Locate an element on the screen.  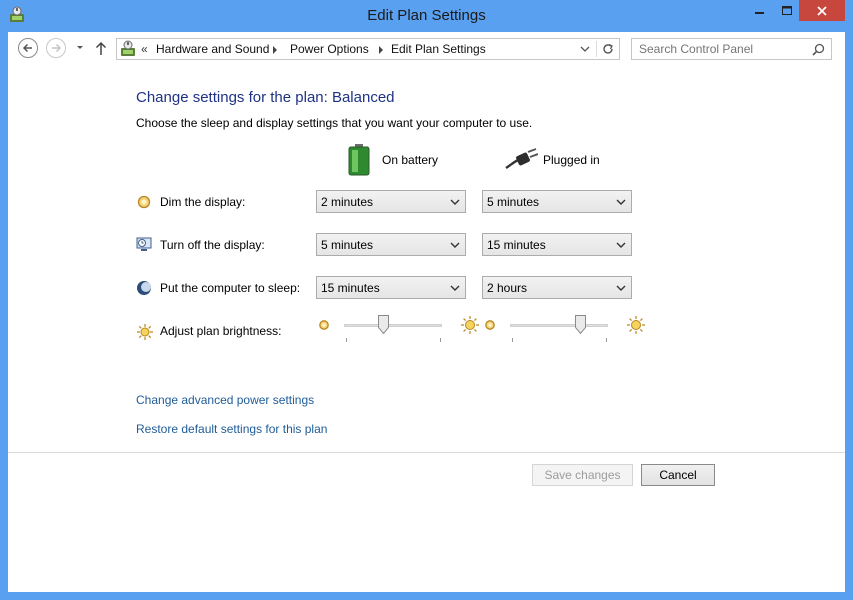
search-input is located at coordinates (723, 49).